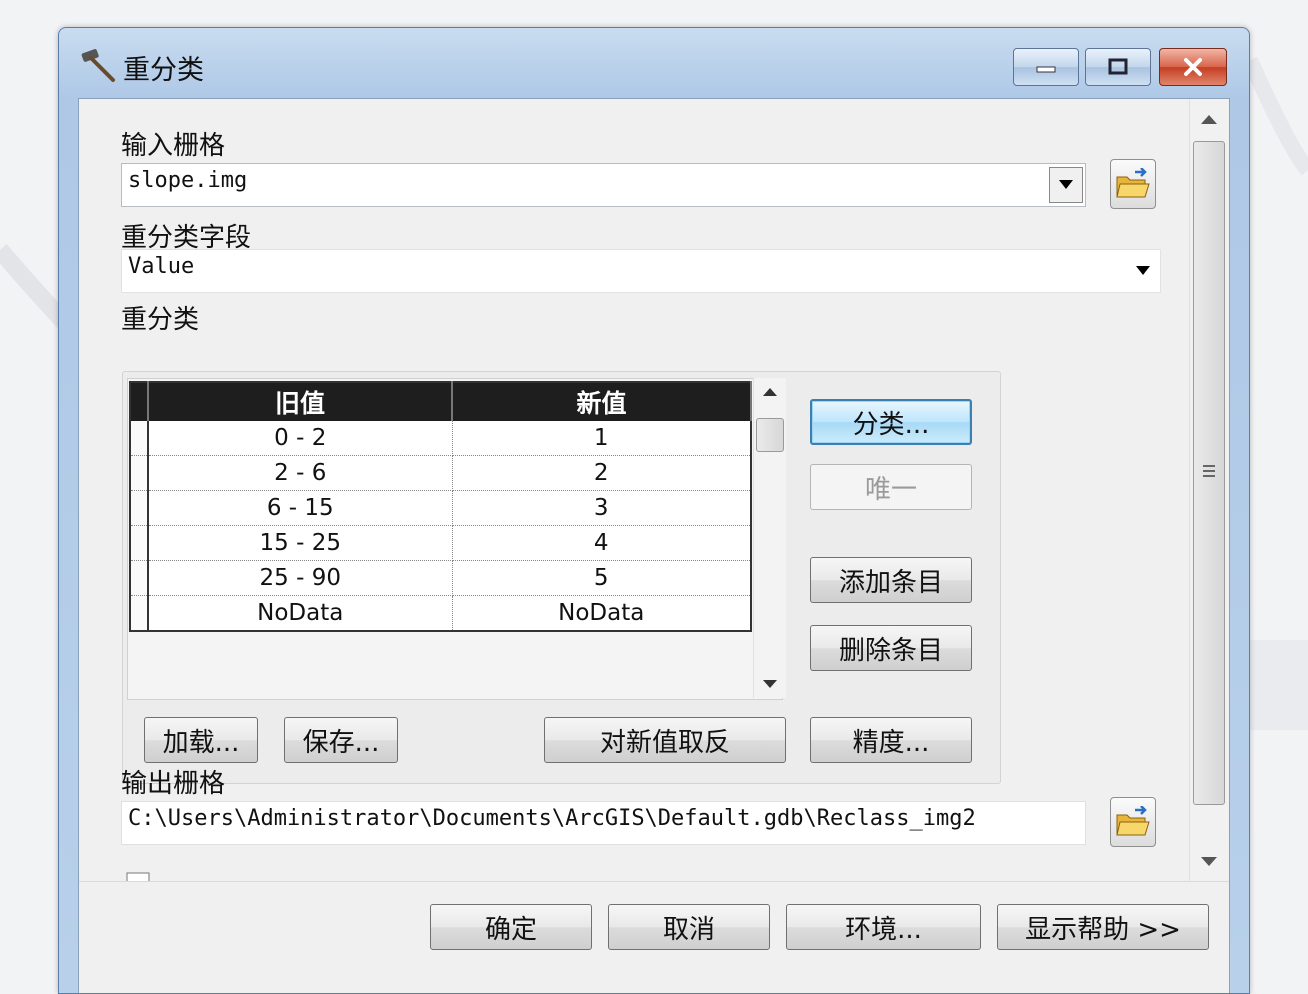 Image resolution: width=1308 pixels, height=994 pixels. I want to click on close-button, so click(1193, 67).